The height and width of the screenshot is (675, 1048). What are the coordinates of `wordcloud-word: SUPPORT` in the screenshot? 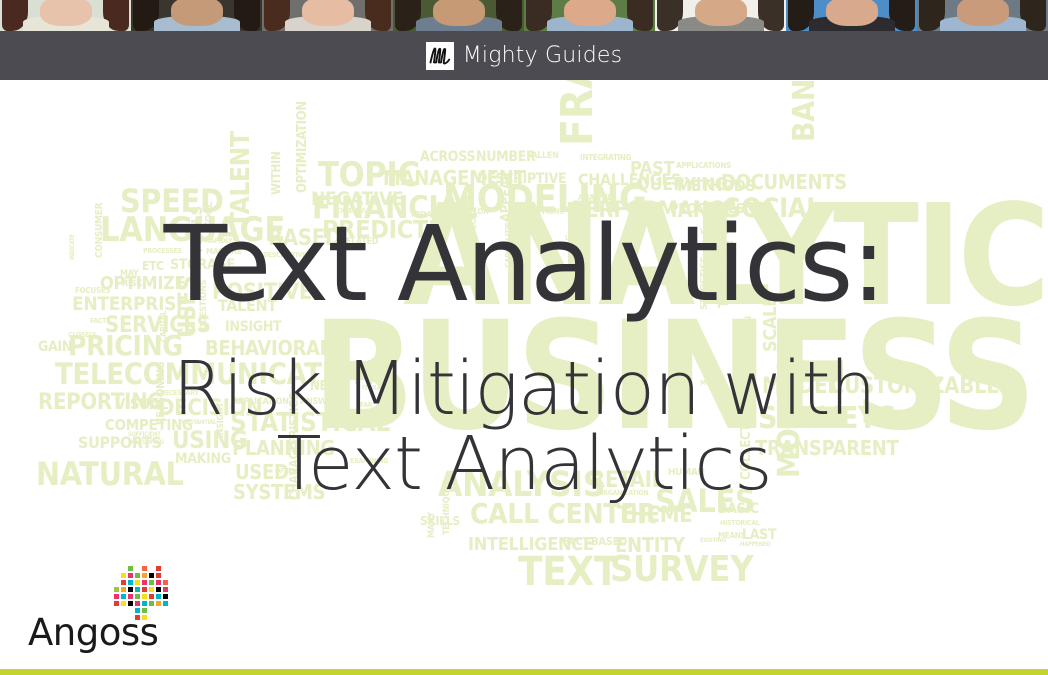 It's located at (367, 331).